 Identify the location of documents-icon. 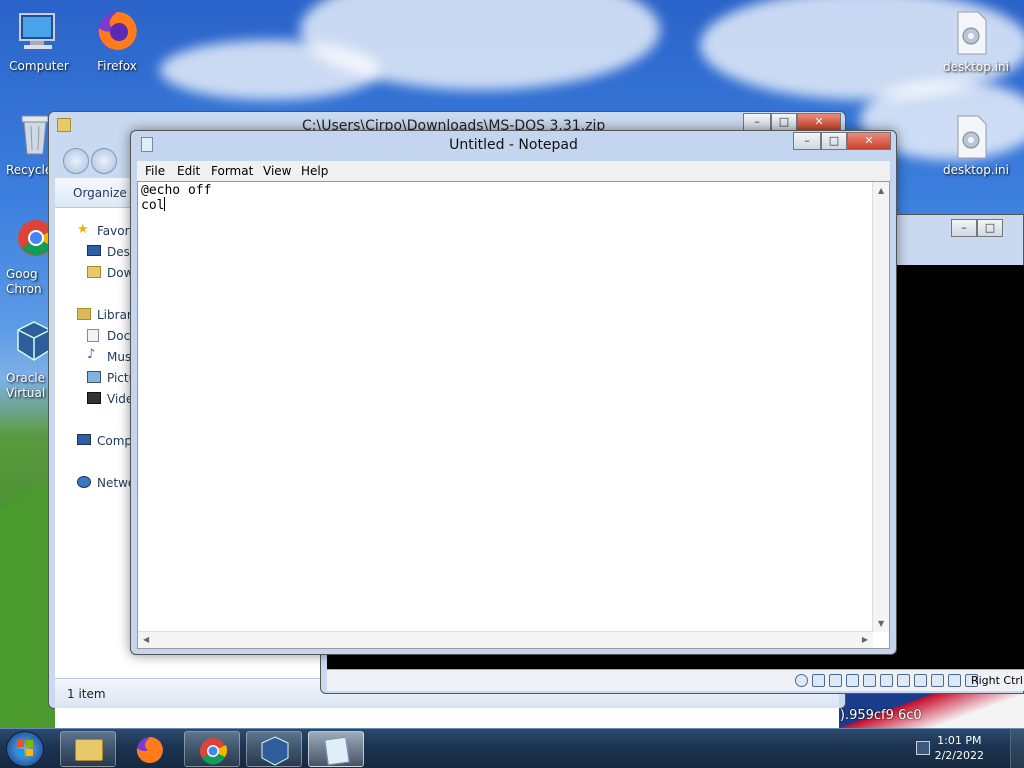
(93, 335).